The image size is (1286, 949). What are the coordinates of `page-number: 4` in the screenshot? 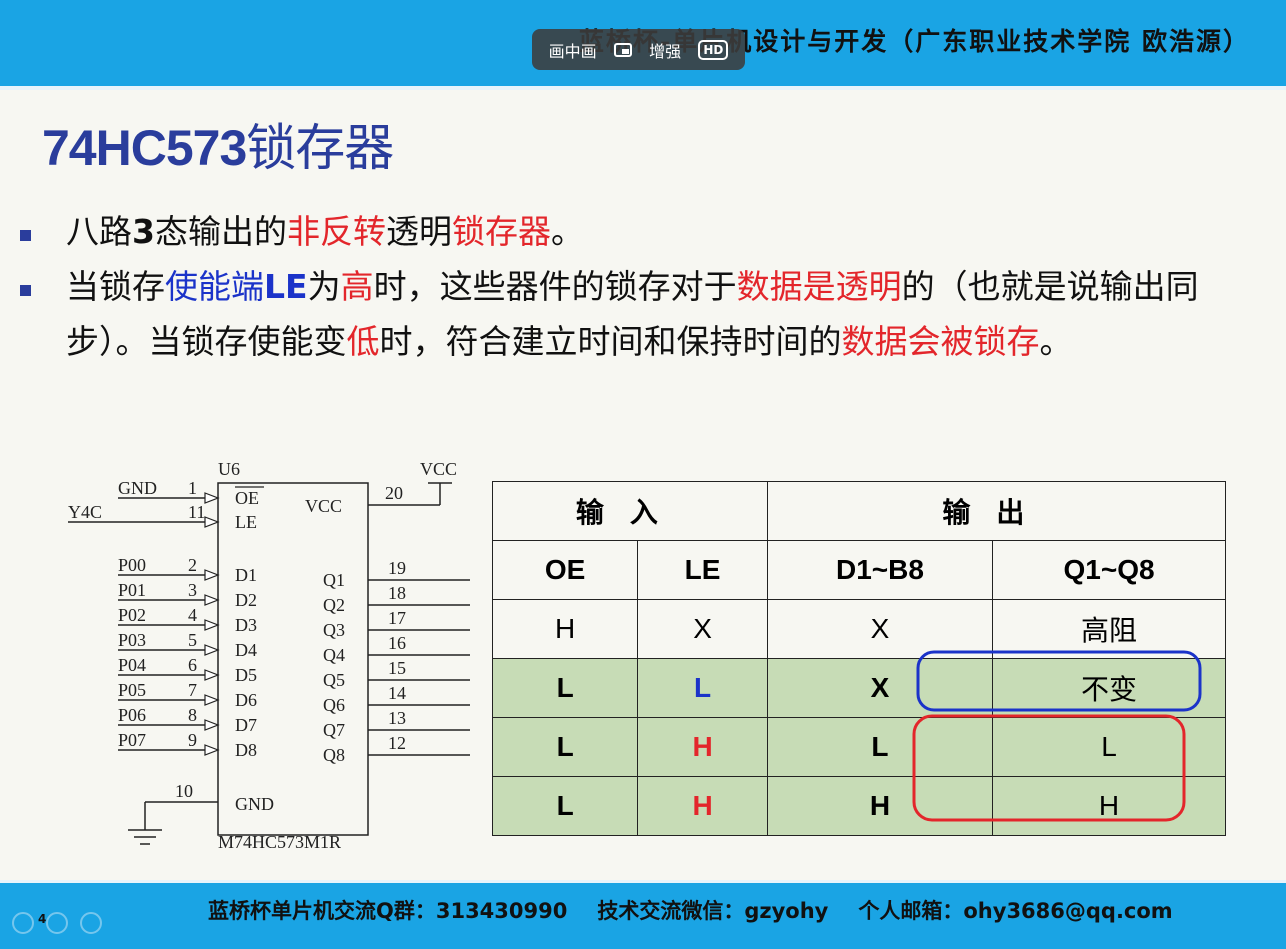 It's located at (42, 919).